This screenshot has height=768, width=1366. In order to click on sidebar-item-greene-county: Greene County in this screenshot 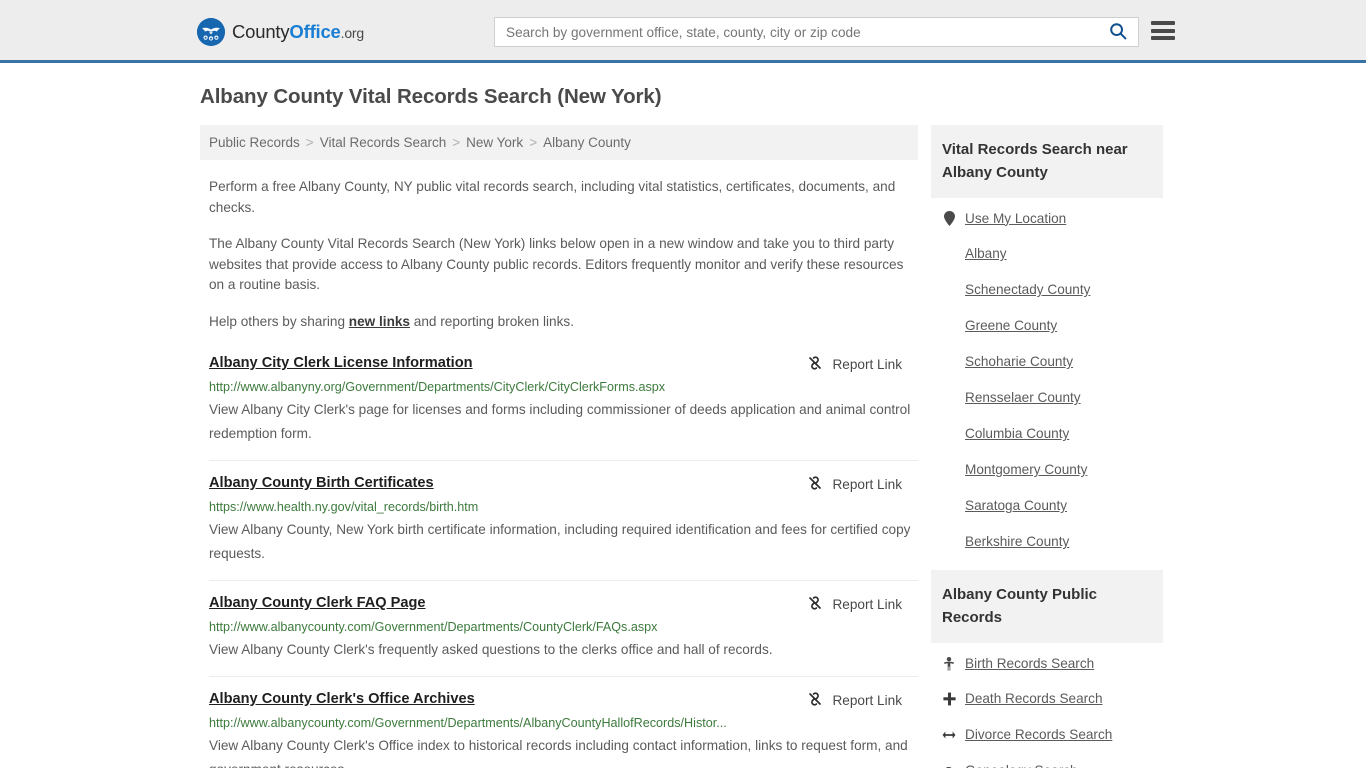, I will do `click(1047, 326)`.